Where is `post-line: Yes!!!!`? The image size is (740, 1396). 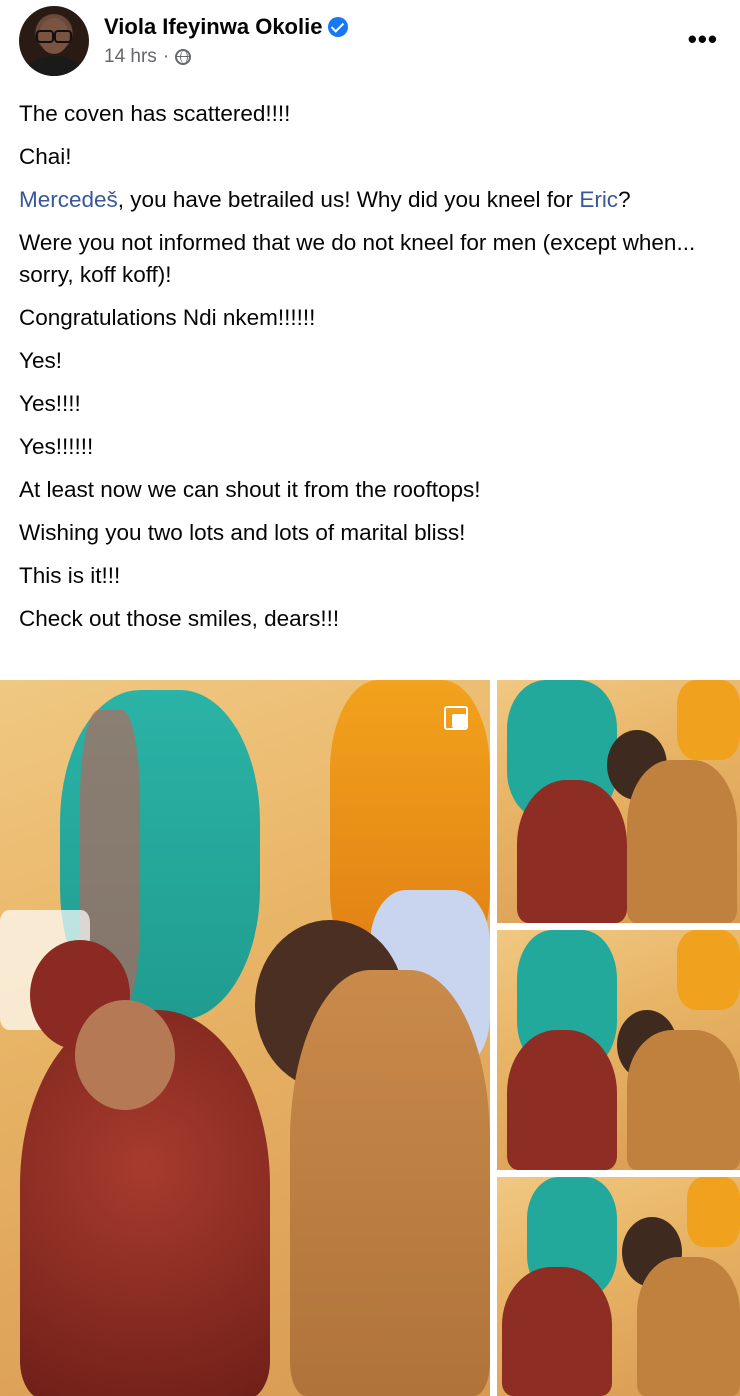 post-line: Yes!!!! is located at coordinates (50, 403).